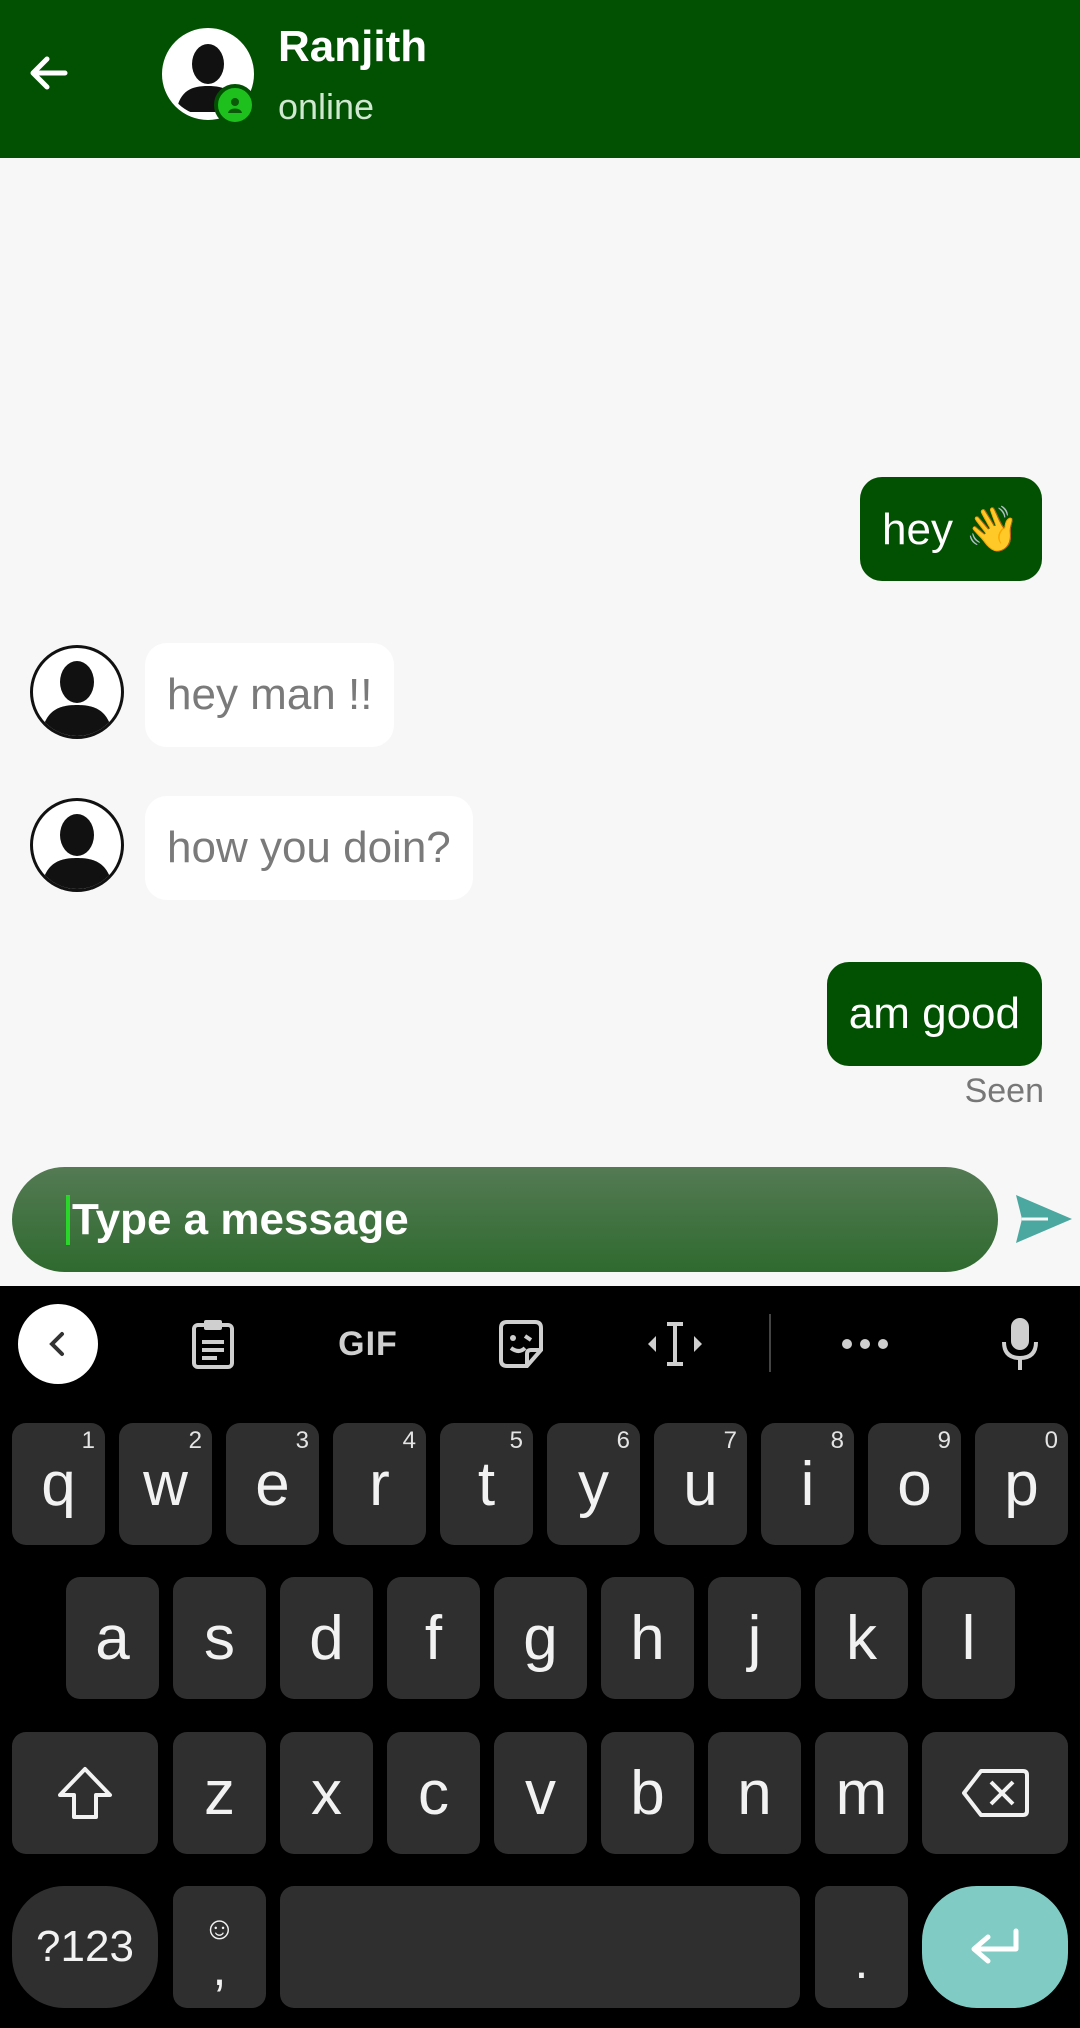 This screenshot has width=1080, height=2028. What do you see at coordinates (326, 106) in the screenshot?
I see `contact-status: online` at bounding box center [326, 106].